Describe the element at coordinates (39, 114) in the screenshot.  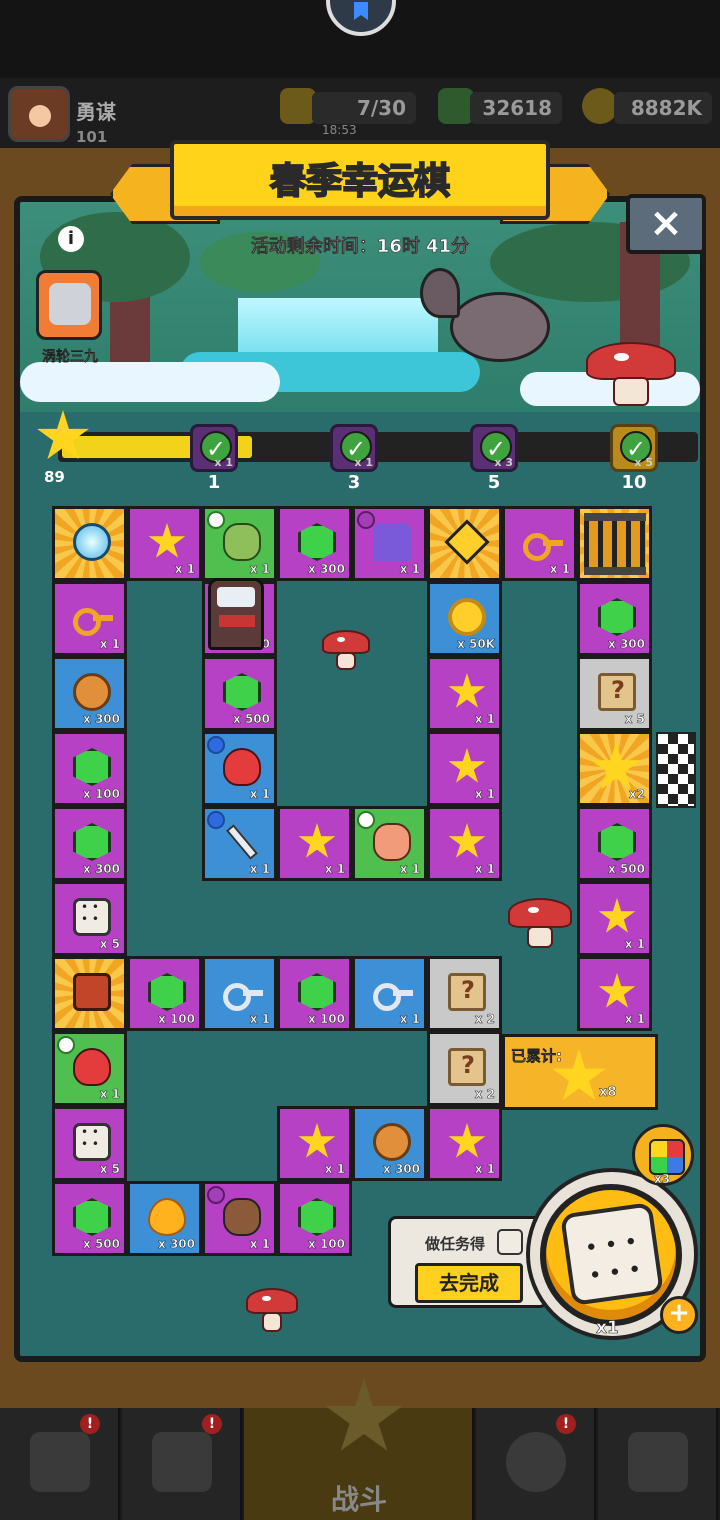
I see `avatar` at that location.